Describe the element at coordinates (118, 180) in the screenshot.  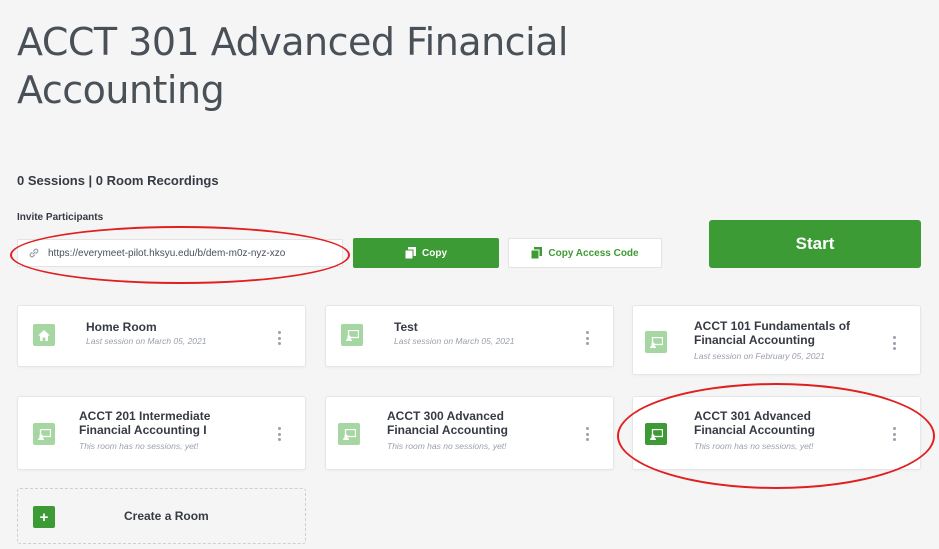
I see `room-stats: 0 Sessions | 0 Room Recordings` at that location.